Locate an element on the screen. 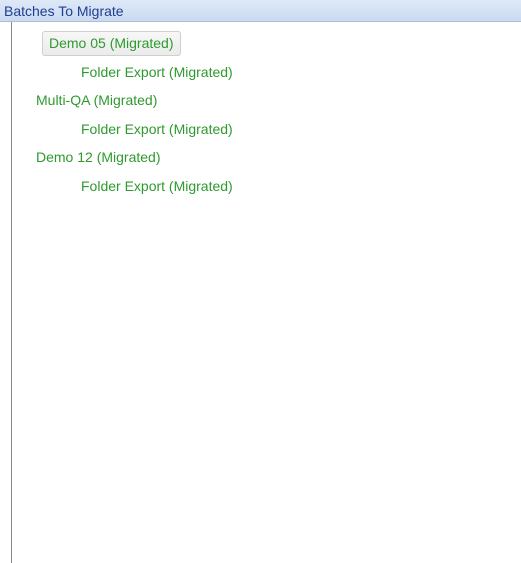  panel-header: Batches To Migrate is located at coordinates (260, 11).